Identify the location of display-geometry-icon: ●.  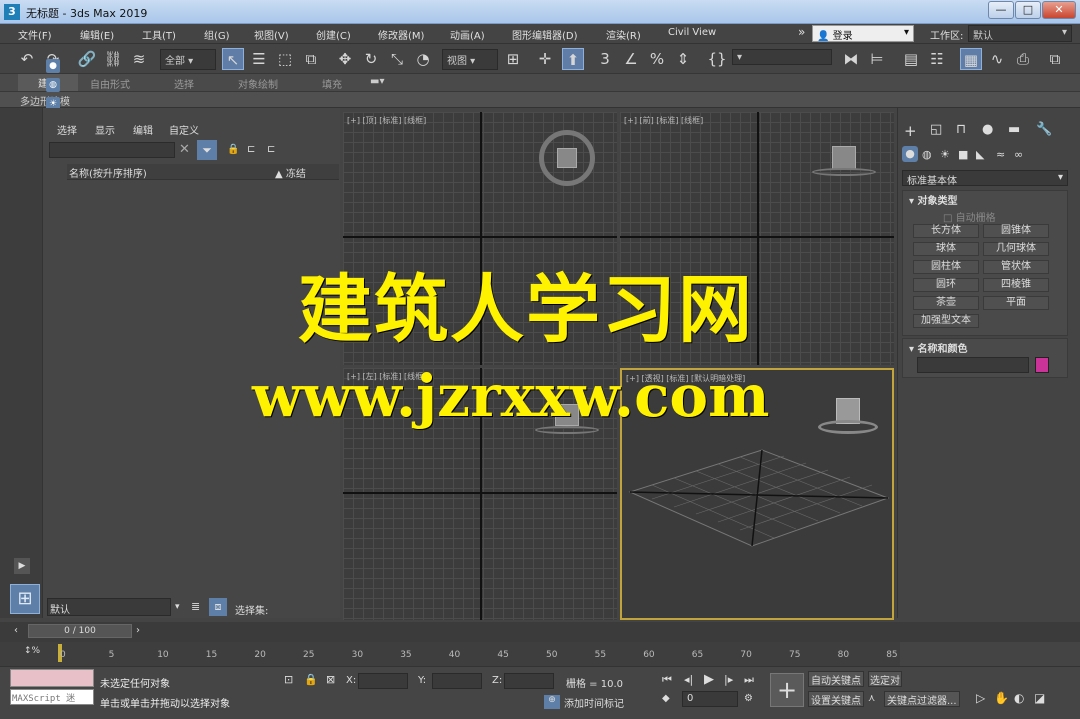
(53, 66).